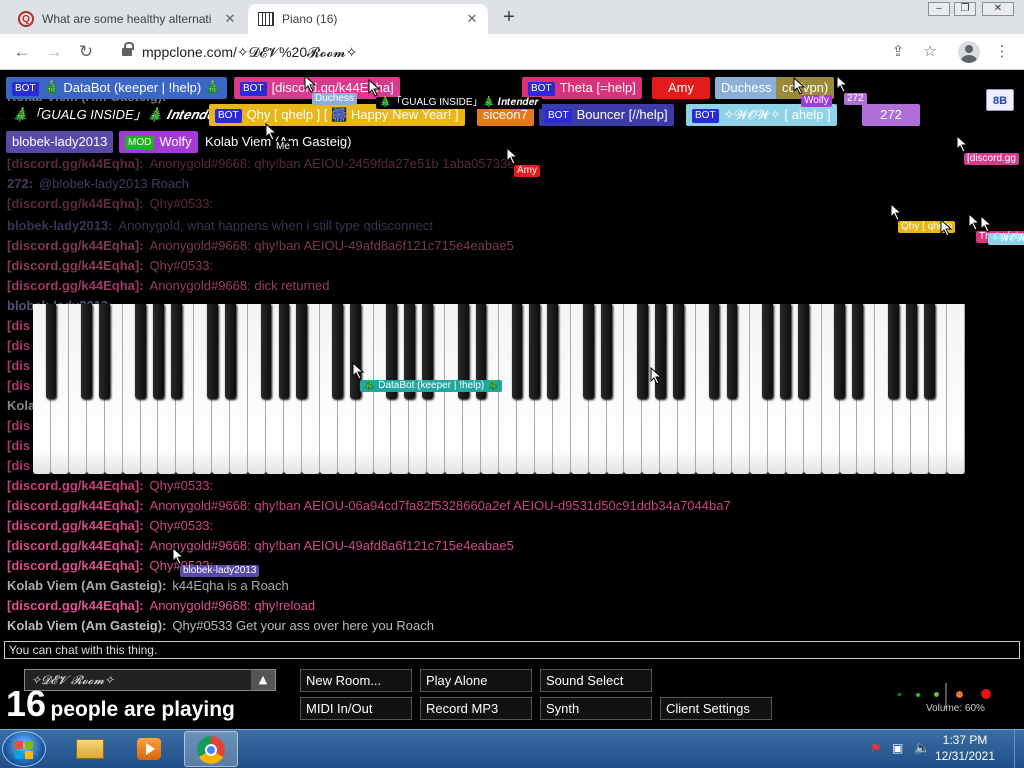  I want to click on chevron-up-icon: ▲, so click(263, 680).